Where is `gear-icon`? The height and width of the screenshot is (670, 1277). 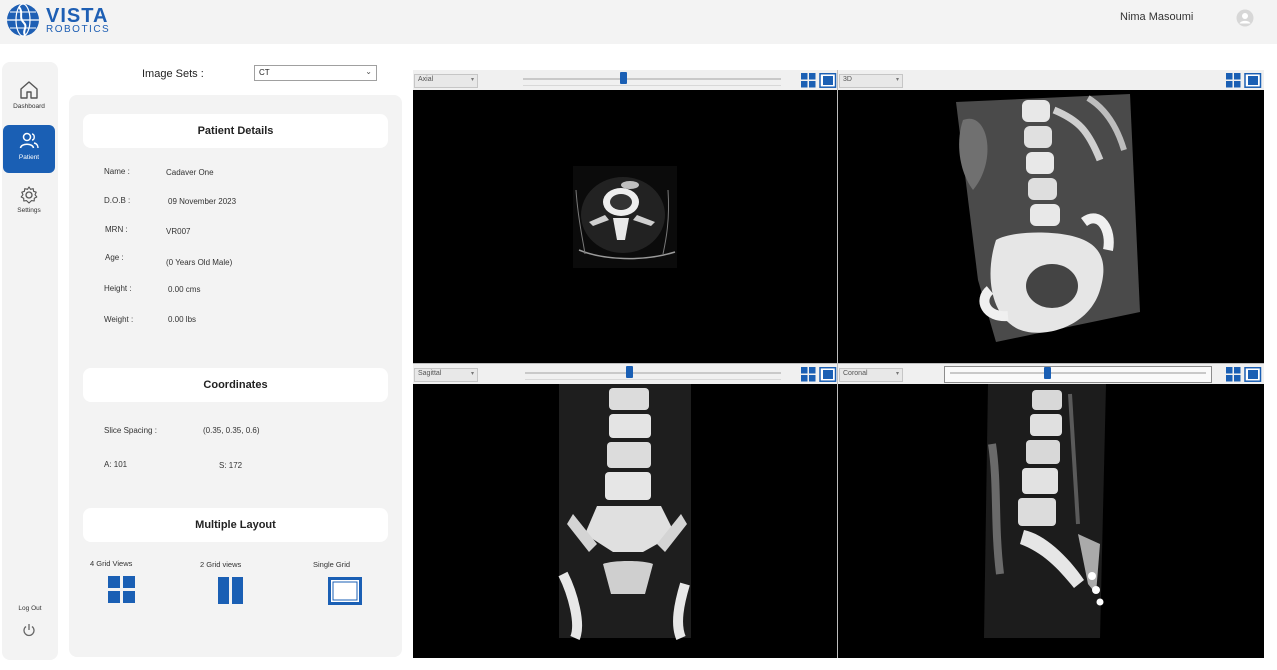 gear-icon is located at coordinates (29, 195).